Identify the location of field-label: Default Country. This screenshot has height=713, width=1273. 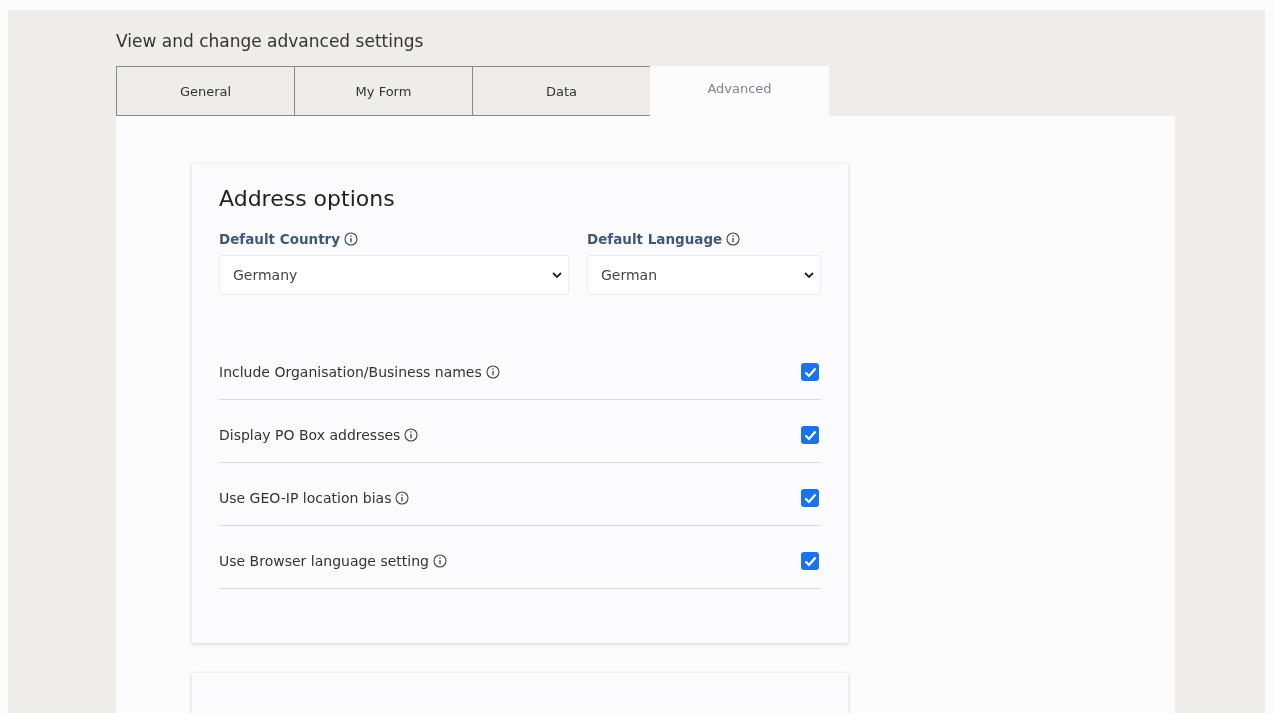
(280, 239).